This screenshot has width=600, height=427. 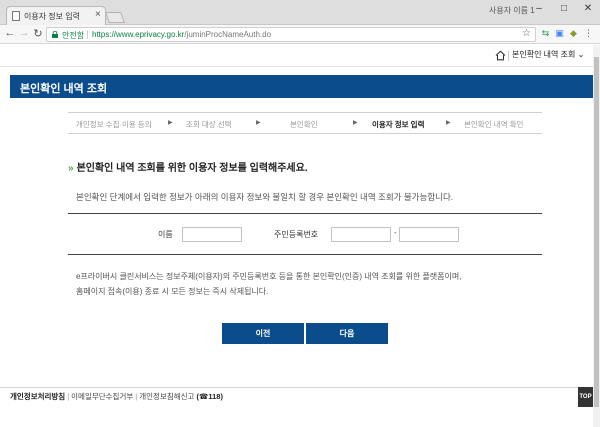 I want to click on name-label: 이름, so click(x=165, y=234).